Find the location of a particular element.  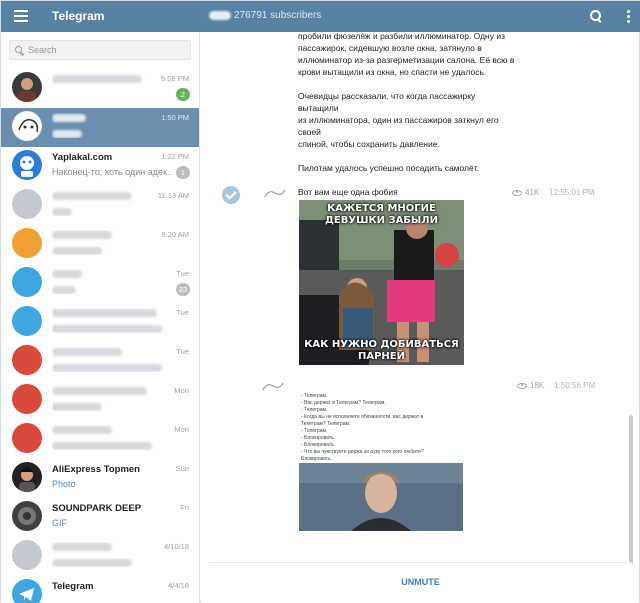

chat-time: 9:20 AM is located at coordinates (175, 234).